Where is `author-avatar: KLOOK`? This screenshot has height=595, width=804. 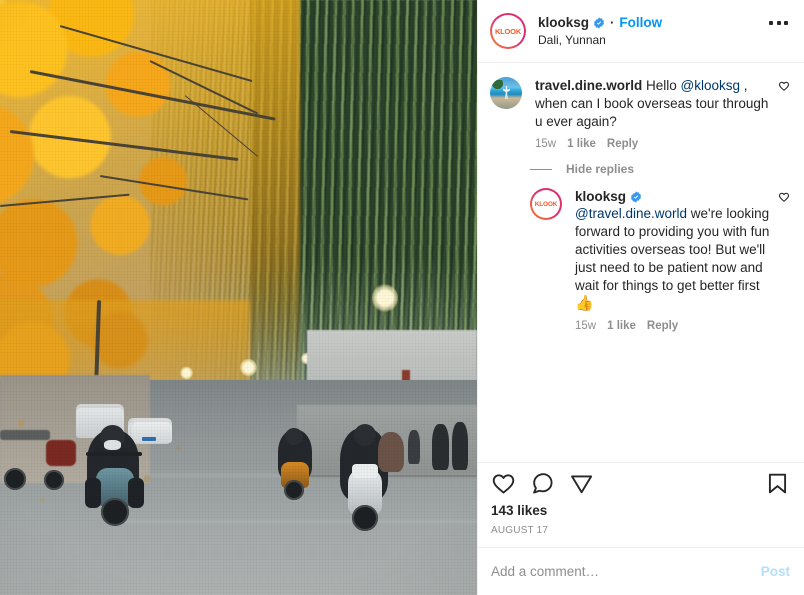
author-avatar: KLOOK is located at coordinates (508, 31).